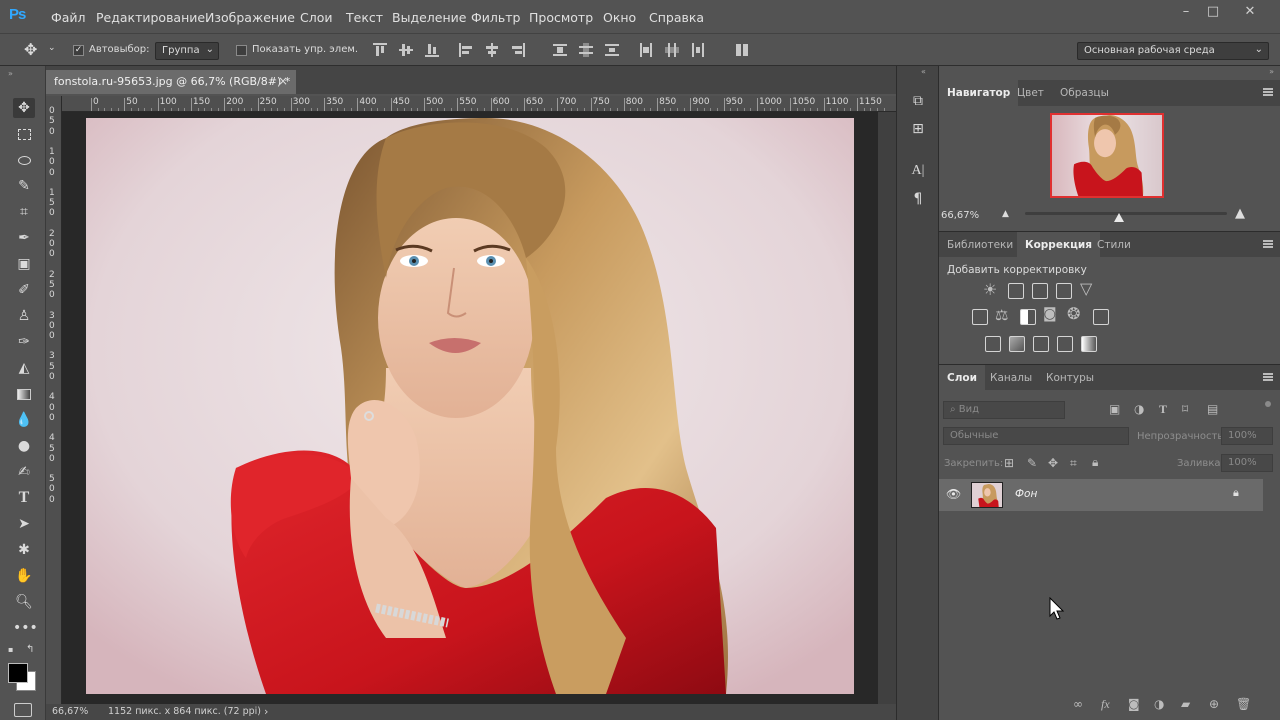 The image size is (1280, 720). I want to click on navigator-thumbnail, so click(1107, 155).